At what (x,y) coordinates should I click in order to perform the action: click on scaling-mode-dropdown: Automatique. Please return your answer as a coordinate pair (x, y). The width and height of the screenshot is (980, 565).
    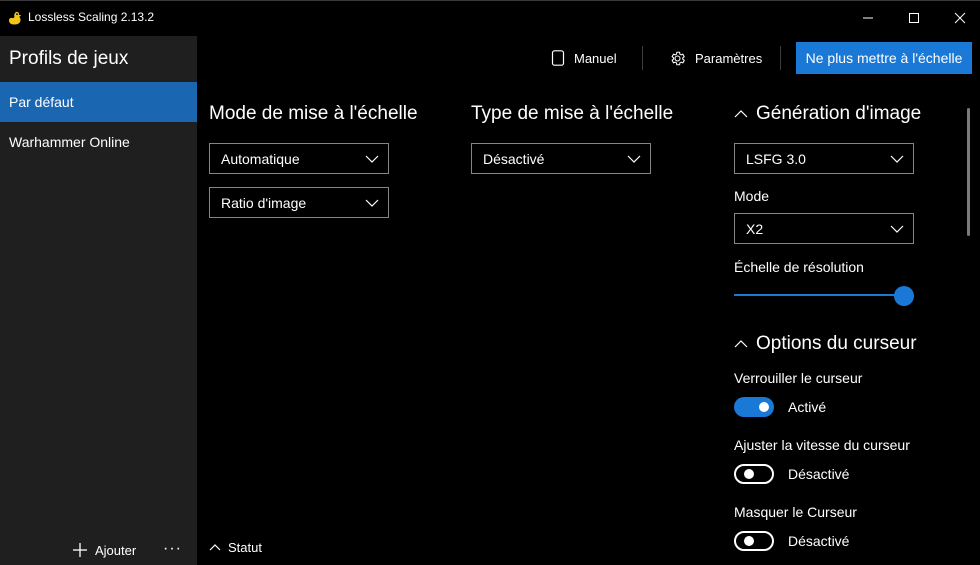
    Looking at the image, I should click on (299, 158).